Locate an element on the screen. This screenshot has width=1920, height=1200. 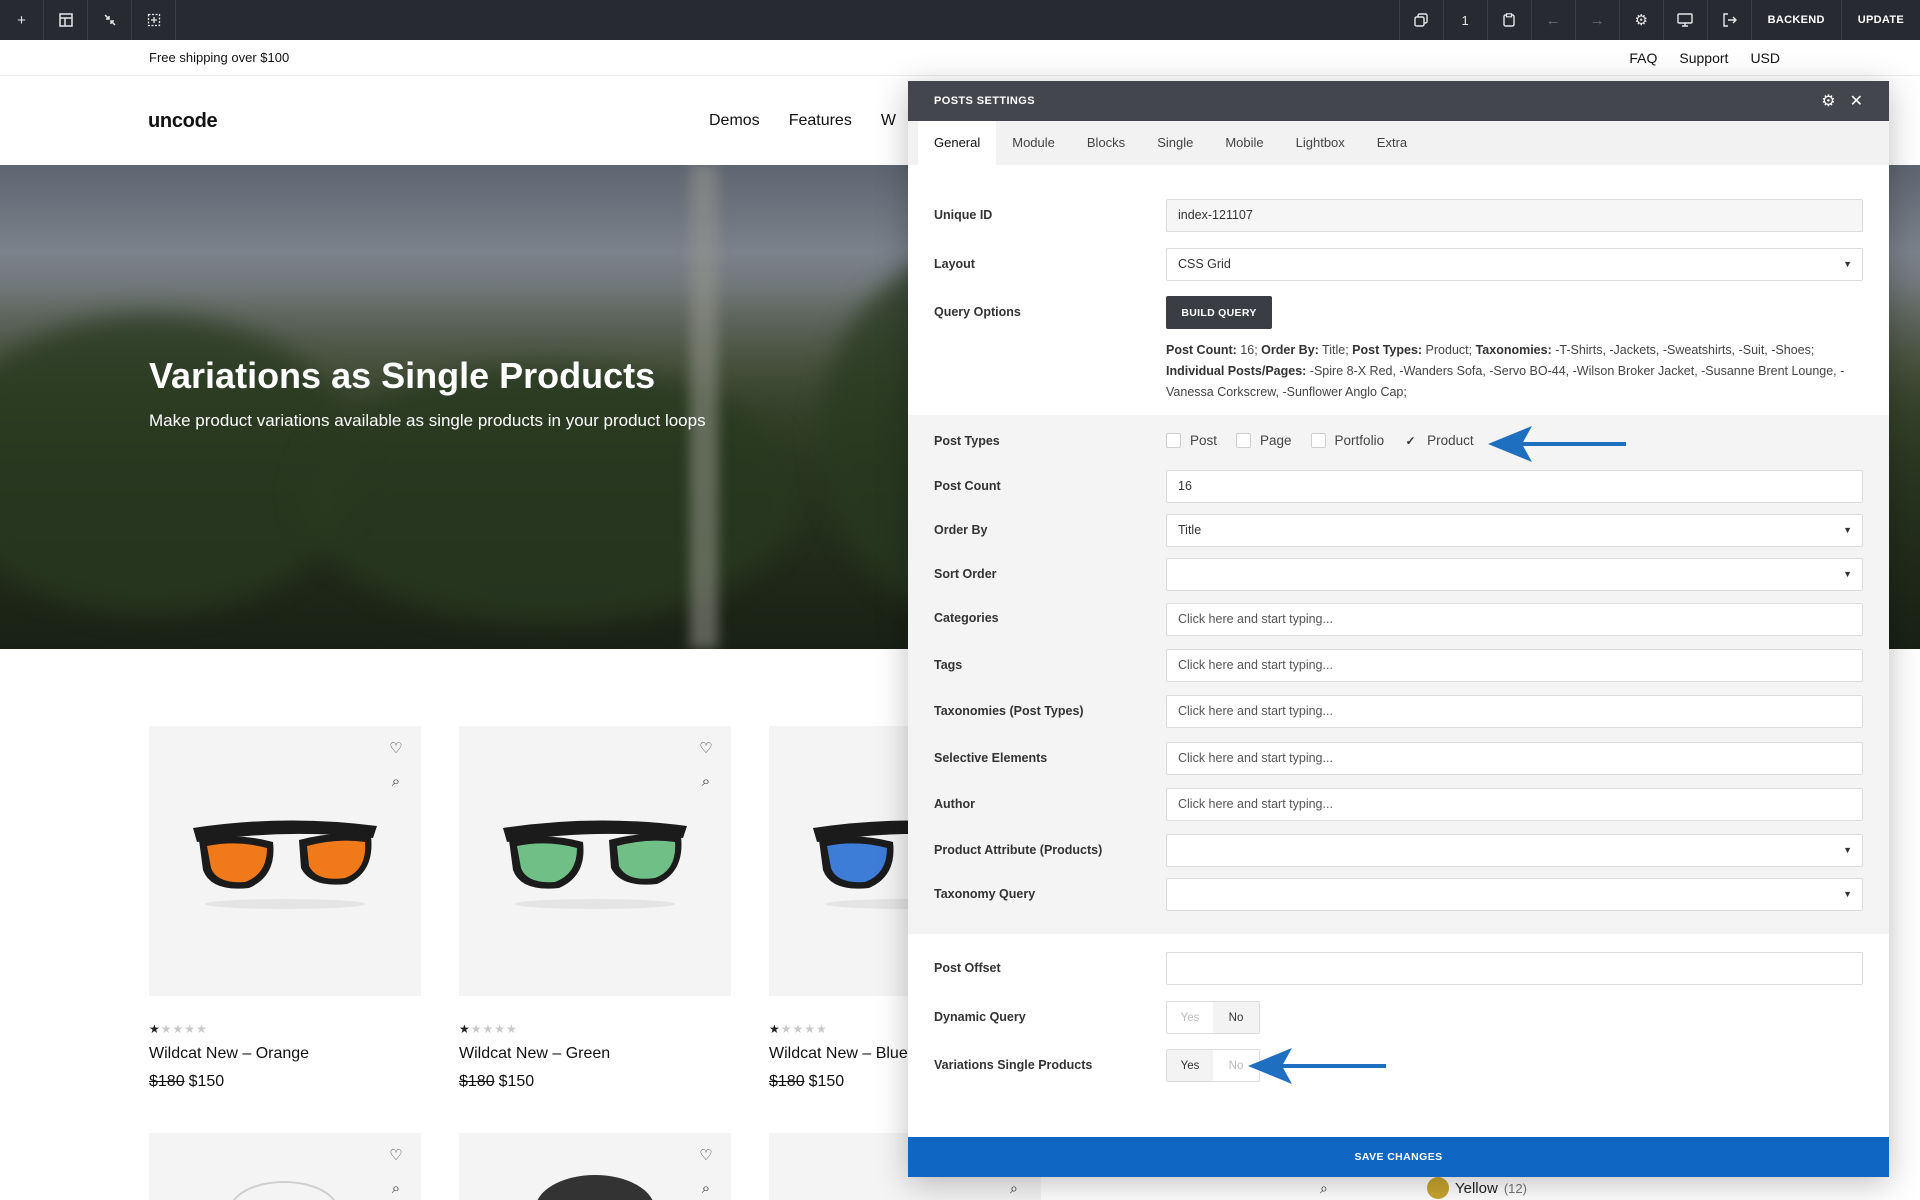
tab-lightbox: Lightbox is located at coordinates (1320, 143).